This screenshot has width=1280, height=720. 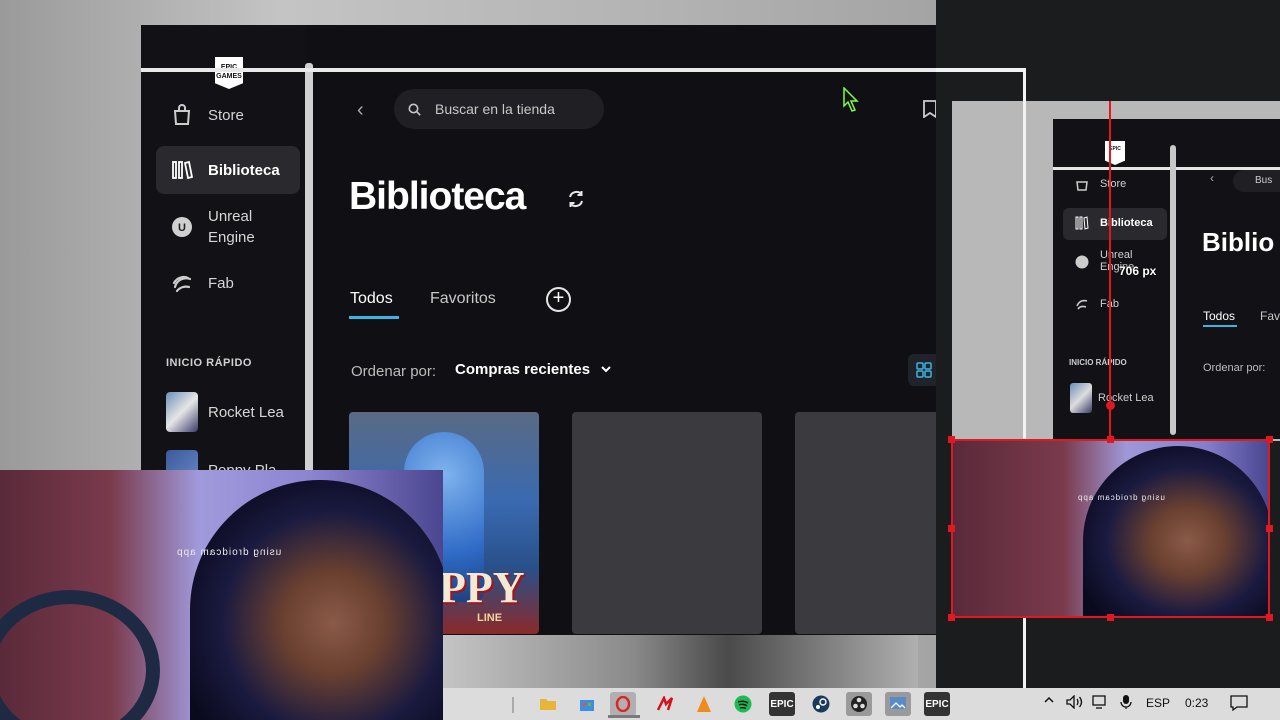 What do you see at coordinates (898, 704) in the screenshot?
I see `photos-icon` at bounding box center [898, 704].